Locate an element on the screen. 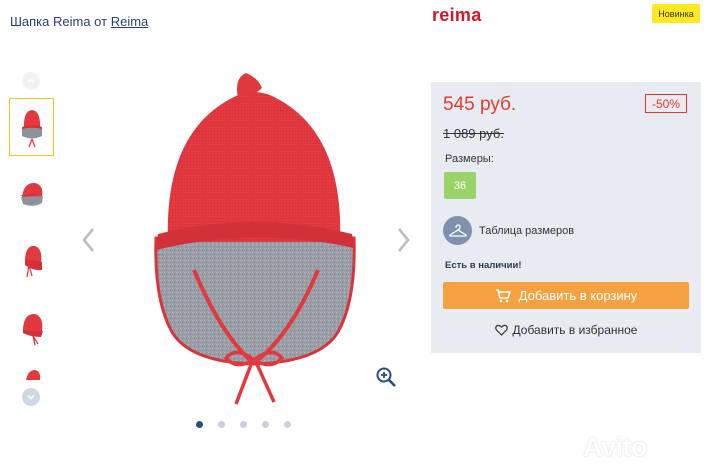 The image size is (720, 473). size-option-36: 36 is located at coordinates (460, 185).